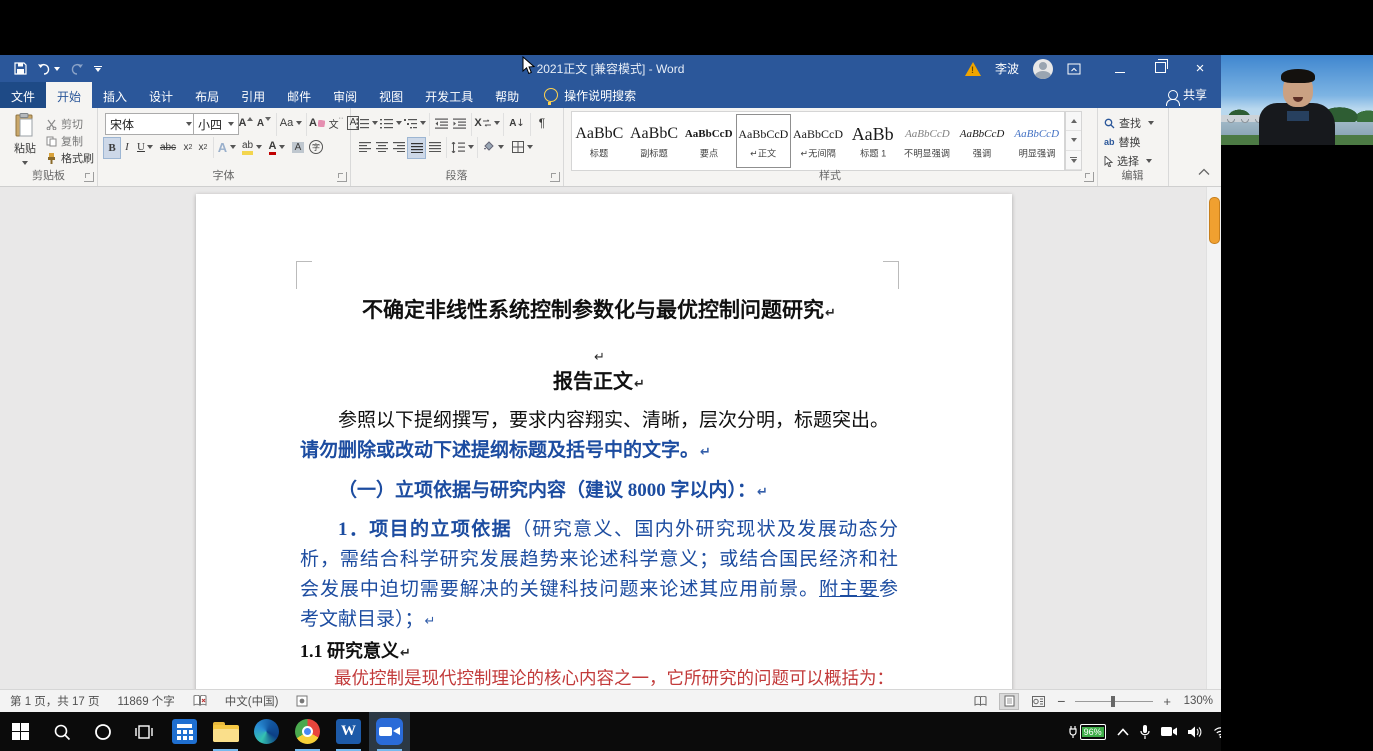 The image size is (1373, 751). What do you see at coordinates (307, 731) in the screenshot?
I see `chrome-icon` at bounding box center [307, 731].